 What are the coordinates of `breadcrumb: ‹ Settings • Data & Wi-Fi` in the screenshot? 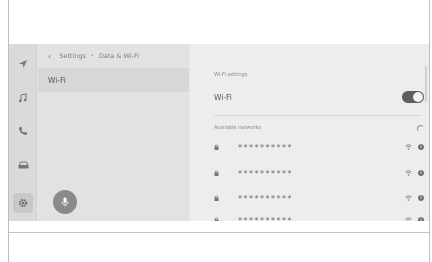 It's located at (93, 56).